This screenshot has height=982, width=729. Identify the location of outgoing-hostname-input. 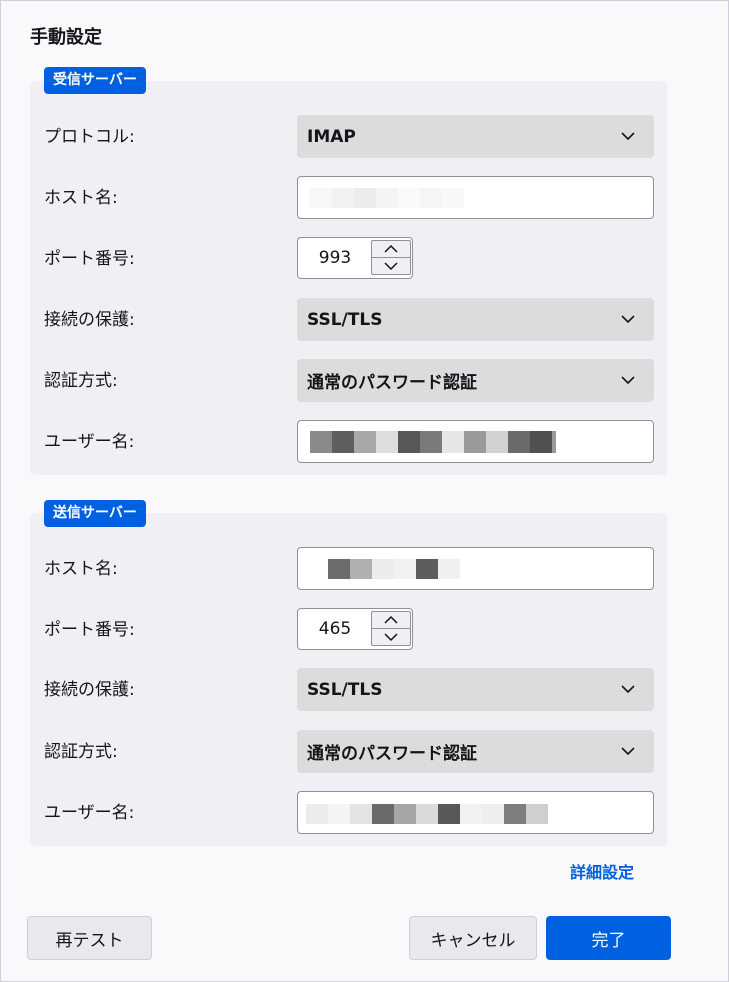
(475, 568).